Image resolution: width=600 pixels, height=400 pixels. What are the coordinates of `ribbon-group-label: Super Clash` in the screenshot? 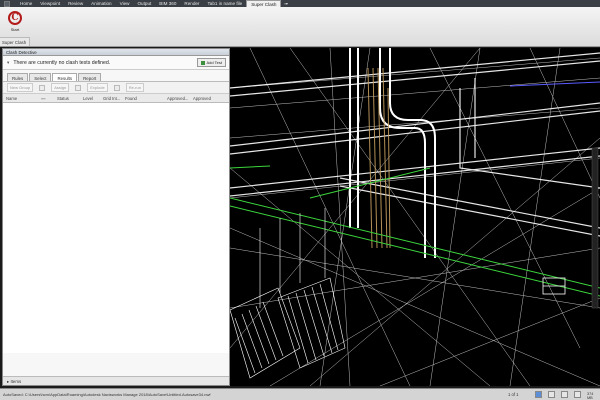 It's located at (15, 41).